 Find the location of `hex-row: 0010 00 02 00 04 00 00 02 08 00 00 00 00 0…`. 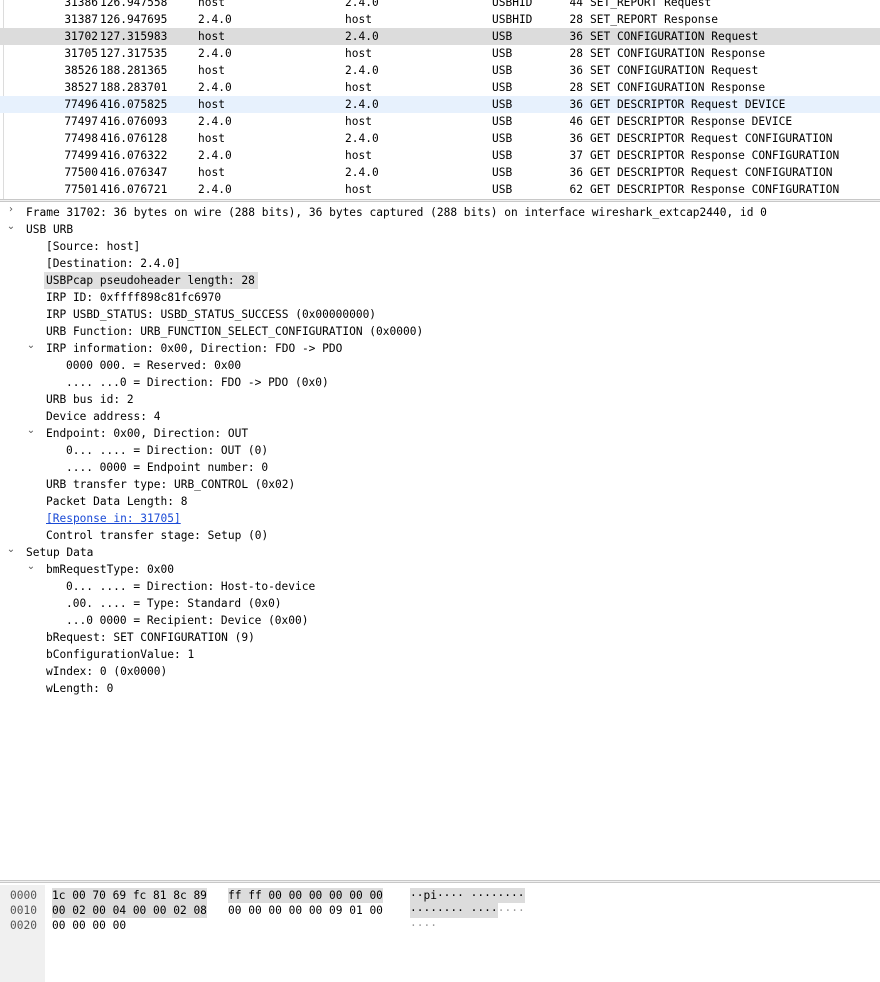

hex-row: 0010 00 02 00 04 00 00 02 08 00 00 00 00 0… is located at coordinates (440, 910).